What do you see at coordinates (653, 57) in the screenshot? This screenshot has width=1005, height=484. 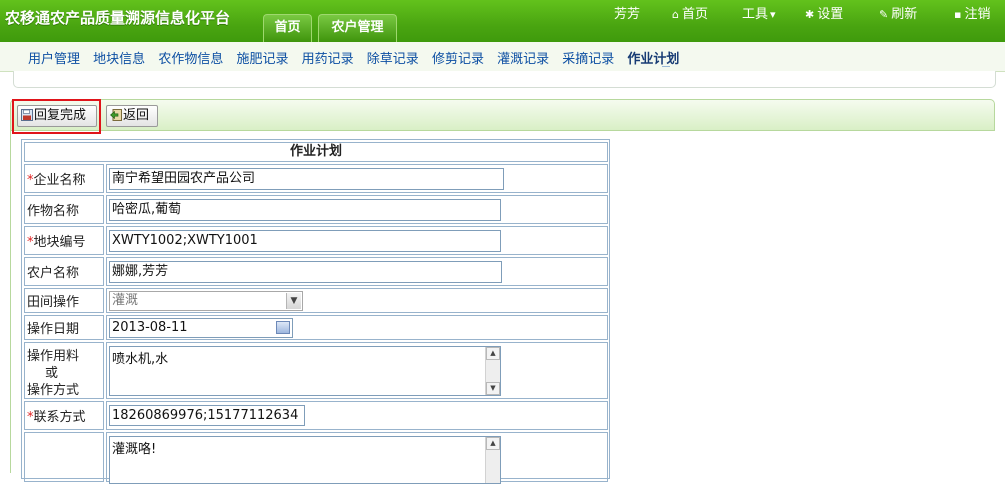 I see `subnav-work-plan: 作业计划` at bounding box center [653, 57].